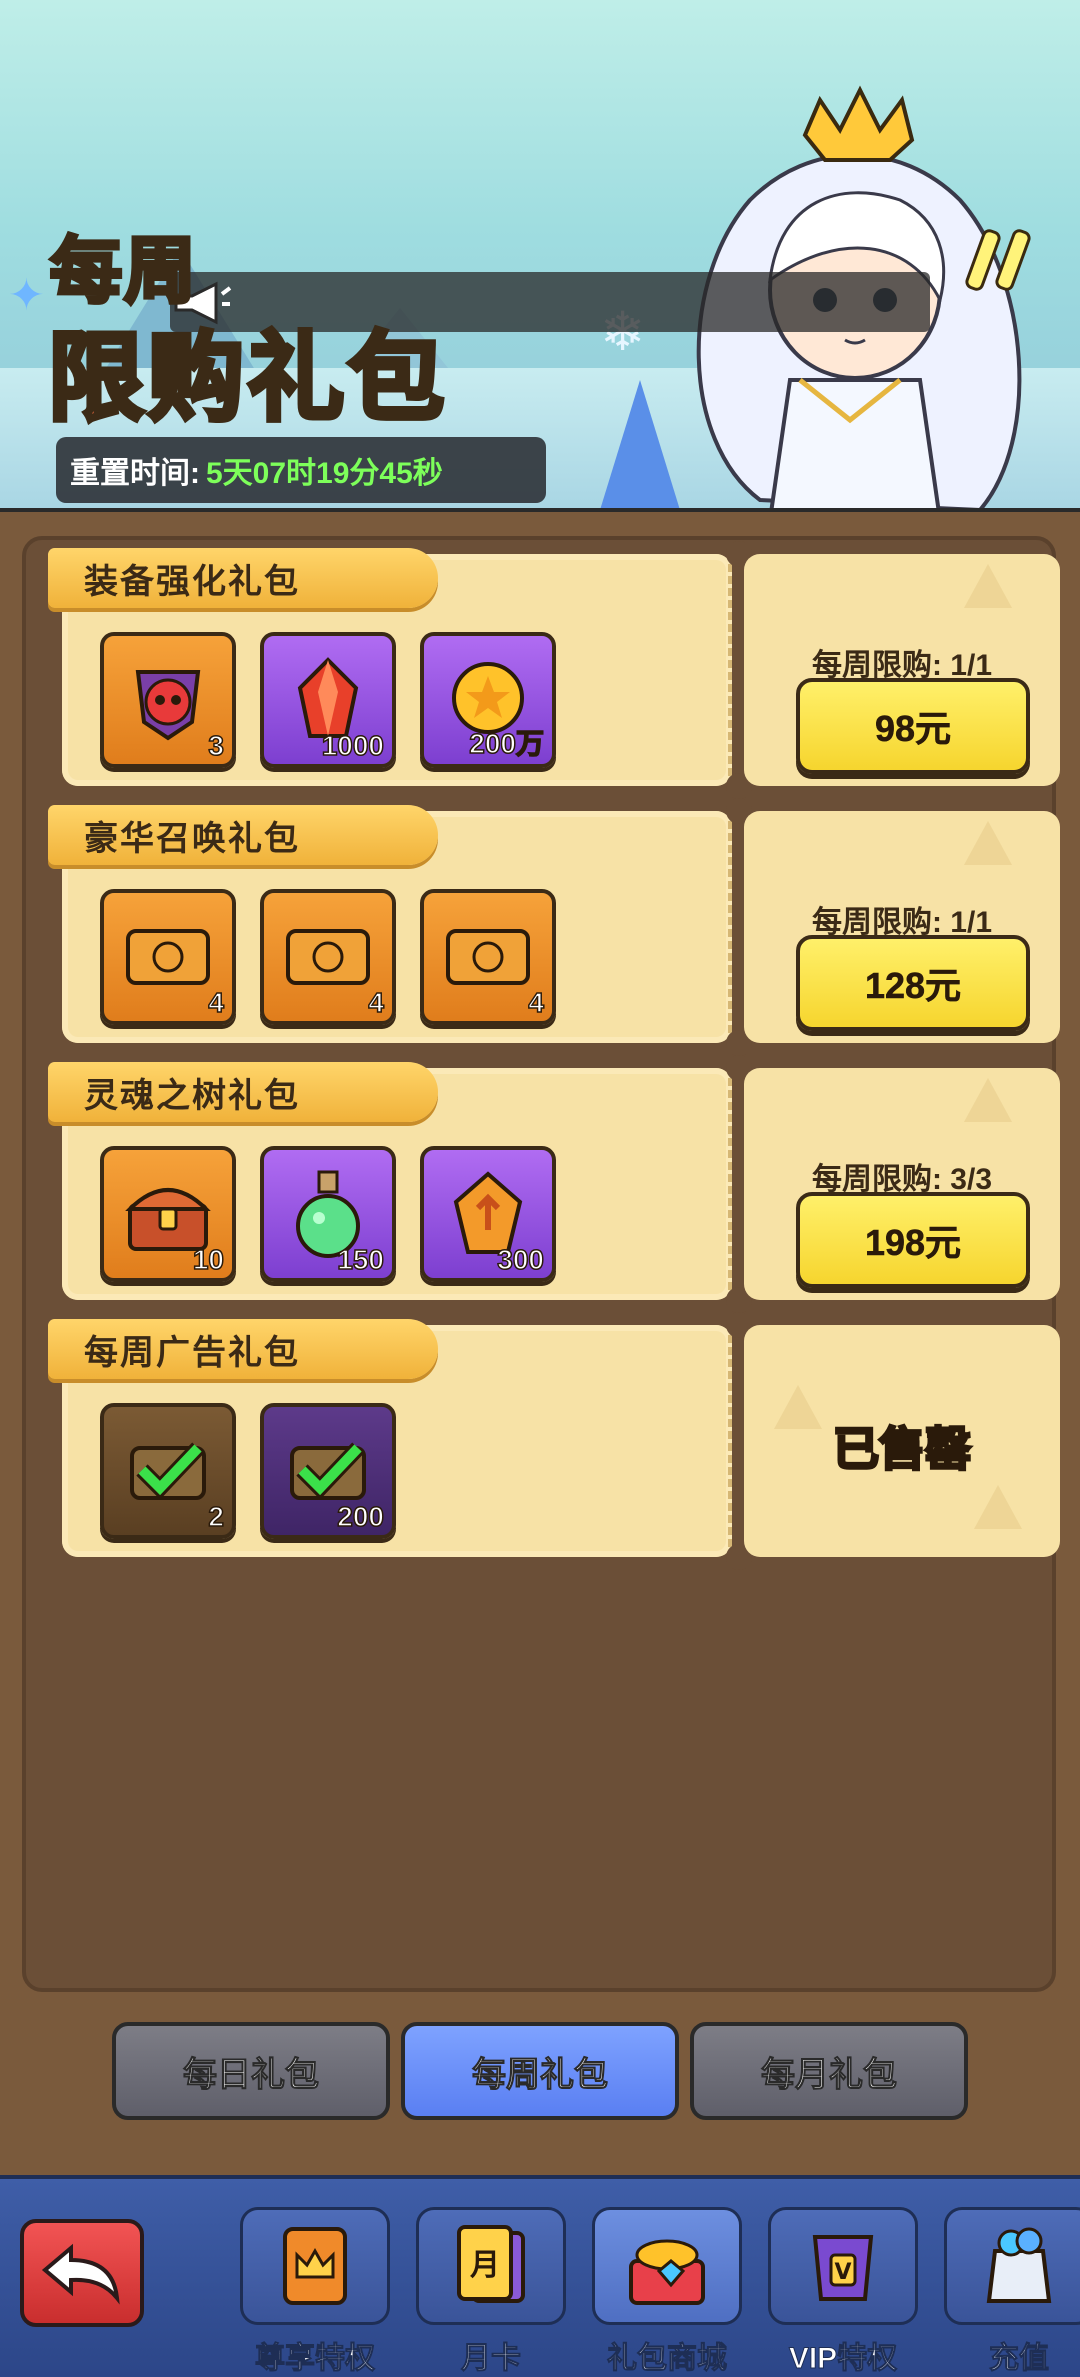 Image resolution: width=1080 pixels, height=2377 pixels. I want to click on item-quantity: 1000, so click(353, 745).